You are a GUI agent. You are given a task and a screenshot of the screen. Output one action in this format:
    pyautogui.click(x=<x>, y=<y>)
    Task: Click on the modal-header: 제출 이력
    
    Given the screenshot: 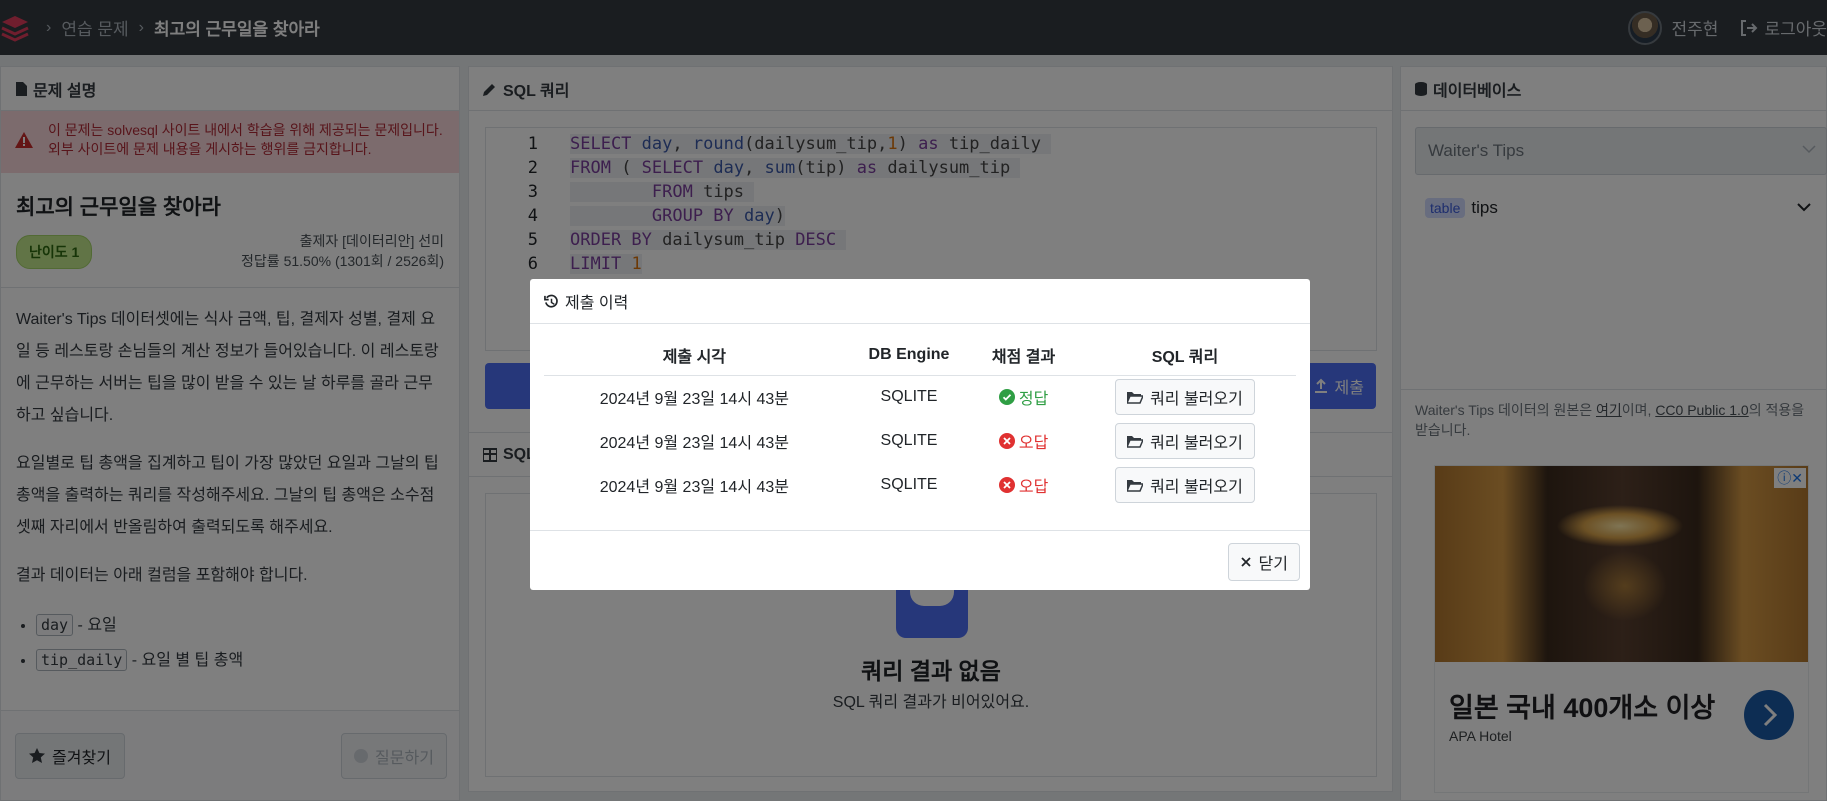 What is the action you would take?
    pyautogui.click(x=920, y=301)
    